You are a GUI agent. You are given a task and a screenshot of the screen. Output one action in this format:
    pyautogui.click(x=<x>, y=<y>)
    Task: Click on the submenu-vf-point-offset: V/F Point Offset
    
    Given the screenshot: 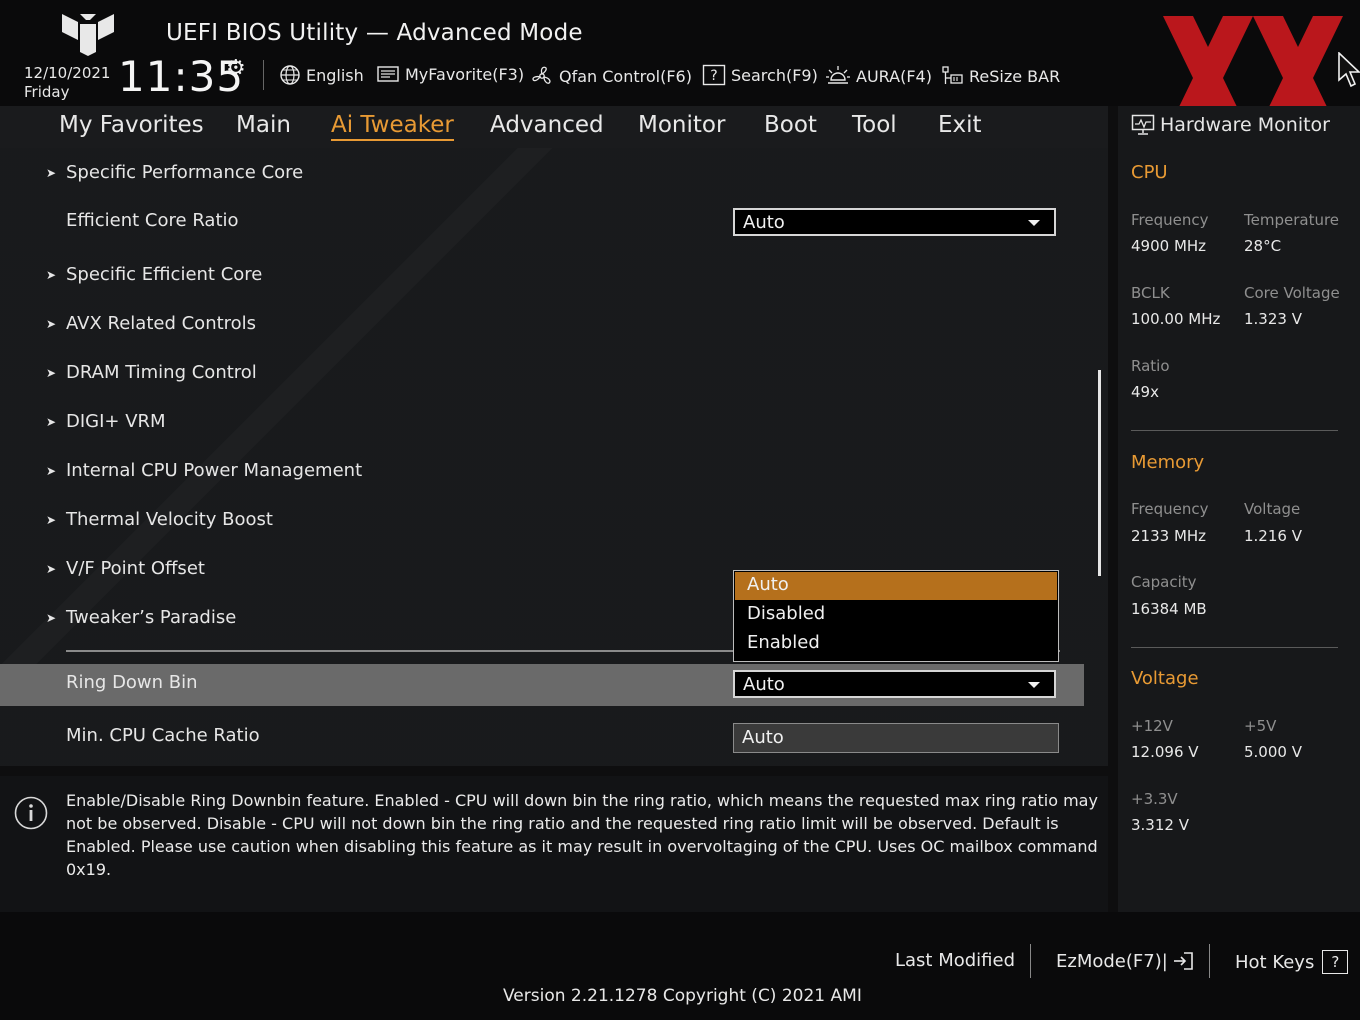 What is the action you would take?
    pyautogui.click(x=135, y=568)
    